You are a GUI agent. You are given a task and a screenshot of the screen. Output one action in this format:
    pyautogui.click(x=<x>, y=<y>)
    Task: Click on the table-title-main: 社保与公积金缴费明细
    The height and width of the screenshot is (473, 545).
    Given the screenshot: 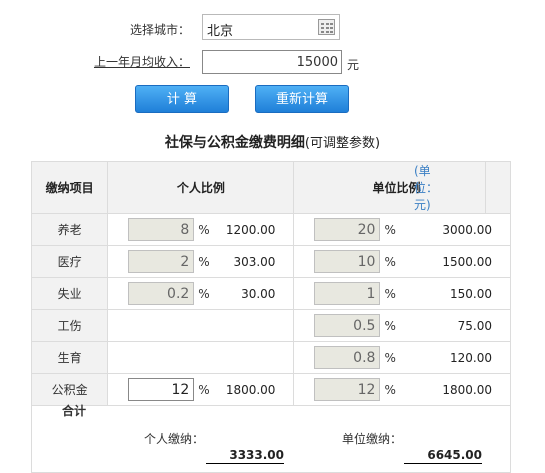 What is the action you would take?
    pyautogui.click(x=234, y=143)
    